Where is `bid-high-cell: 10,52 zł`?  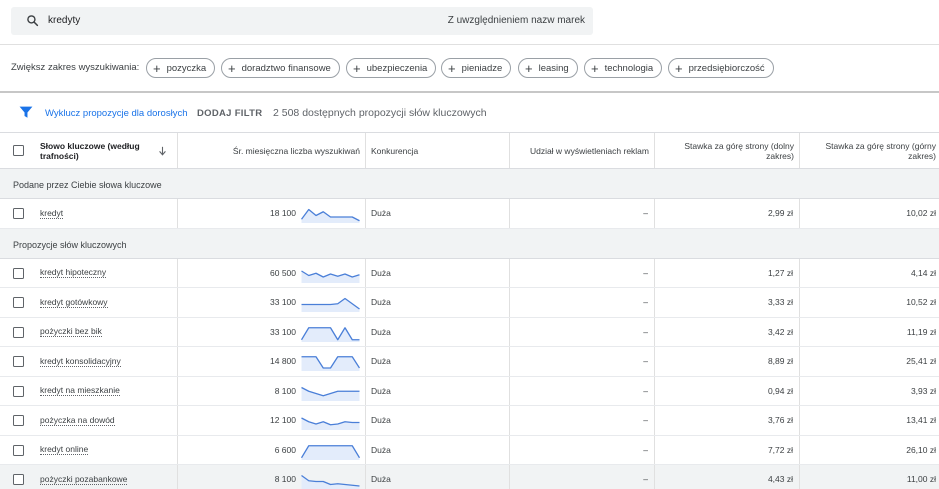 bid-high-cell: 10,52 zł is located at coordinates (921, 302).